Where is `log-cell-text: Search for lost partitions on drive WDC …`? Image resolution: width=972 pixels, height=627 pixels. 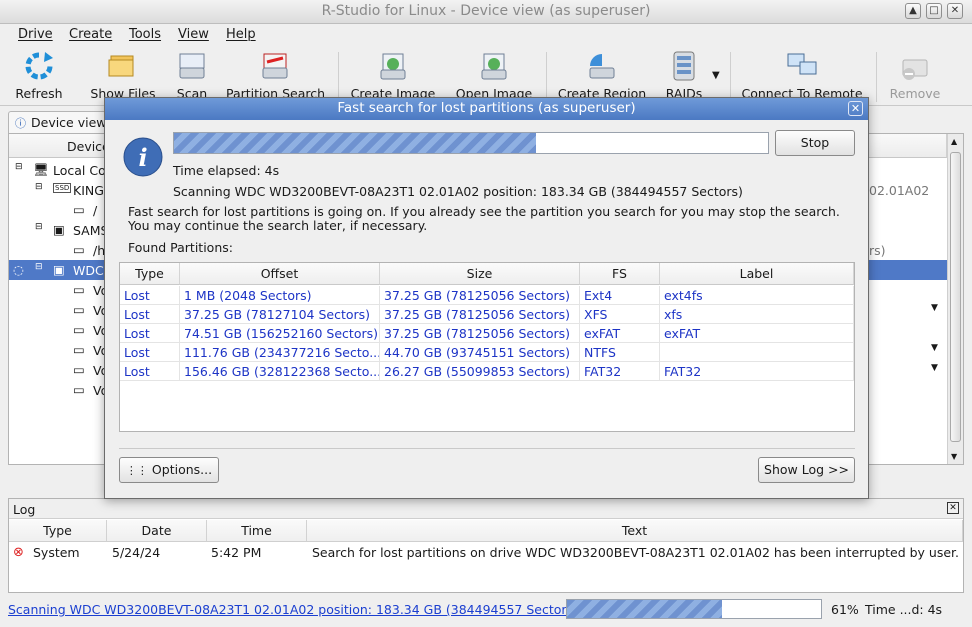
log-cell-text: Search for lost partitions on drive WDC … is located at coordinates (635, 552).